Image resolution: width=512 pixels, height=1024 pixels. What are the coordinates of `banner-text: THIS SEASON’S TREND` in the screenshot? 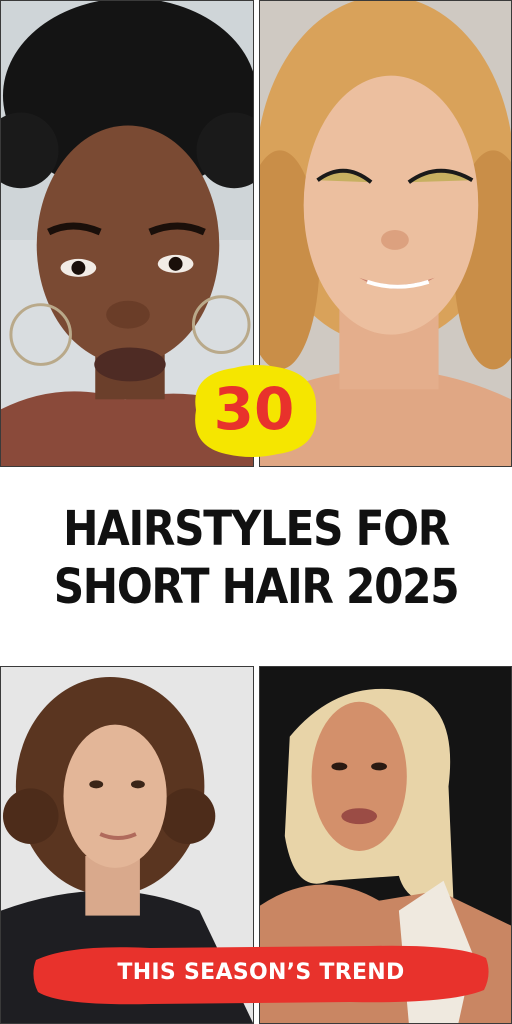 It's located at (261, 972).